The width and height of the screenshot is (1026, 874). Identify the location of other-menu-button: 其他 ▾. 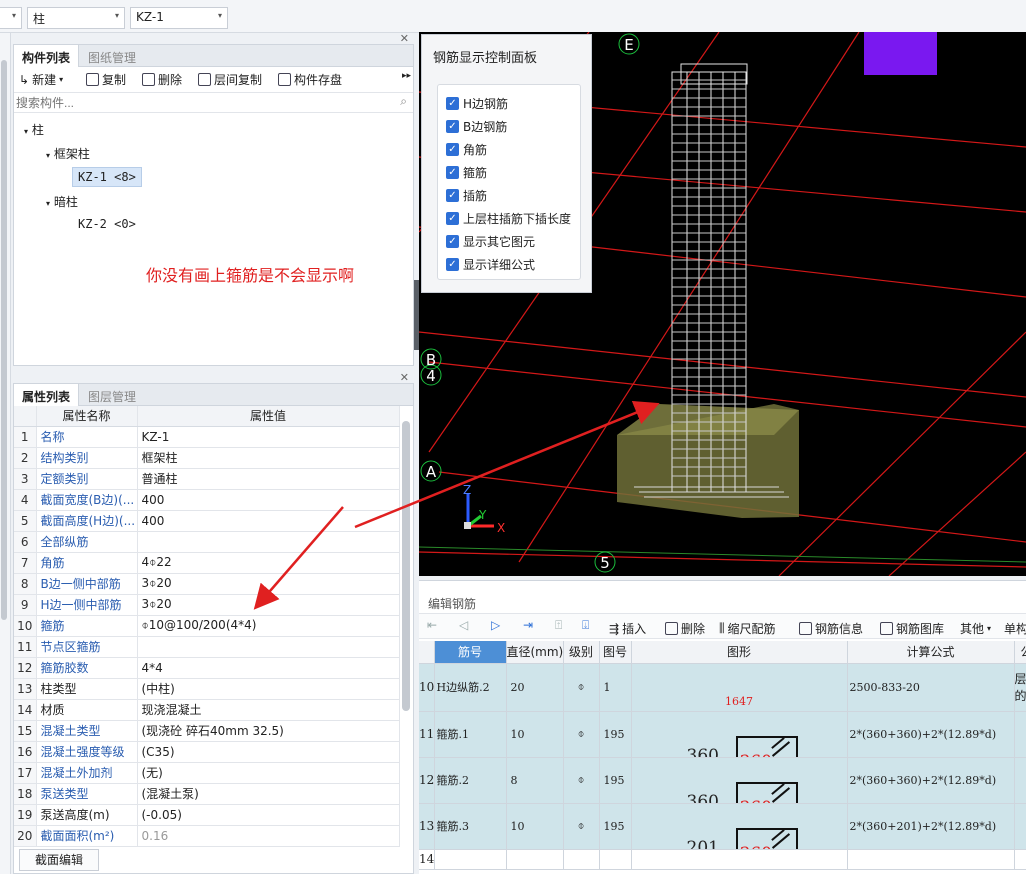
(975, 628).